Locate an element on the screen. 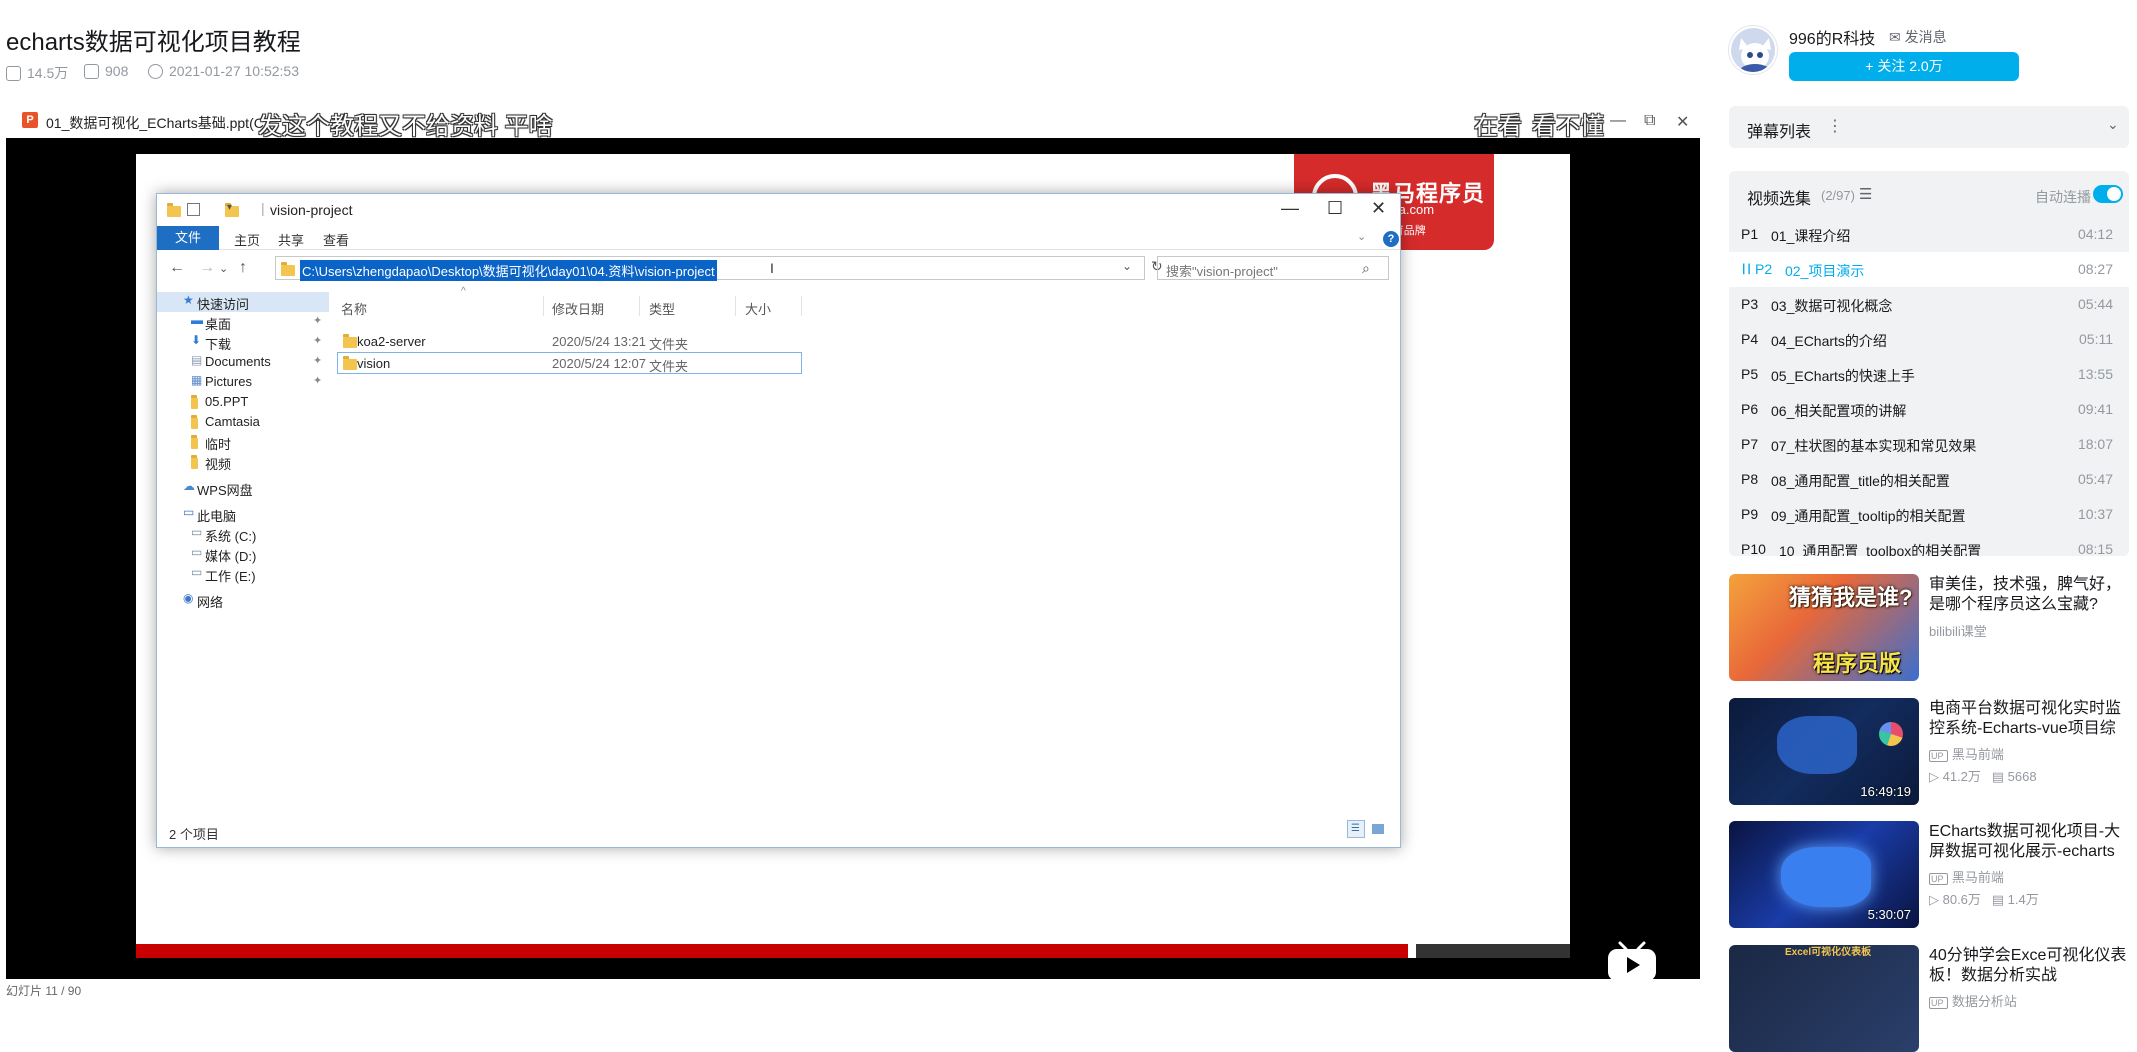 This screenshot has height=1052, width=2137. nav-item: ▭ 工作 (E:) is located at coordinates (243, 577).